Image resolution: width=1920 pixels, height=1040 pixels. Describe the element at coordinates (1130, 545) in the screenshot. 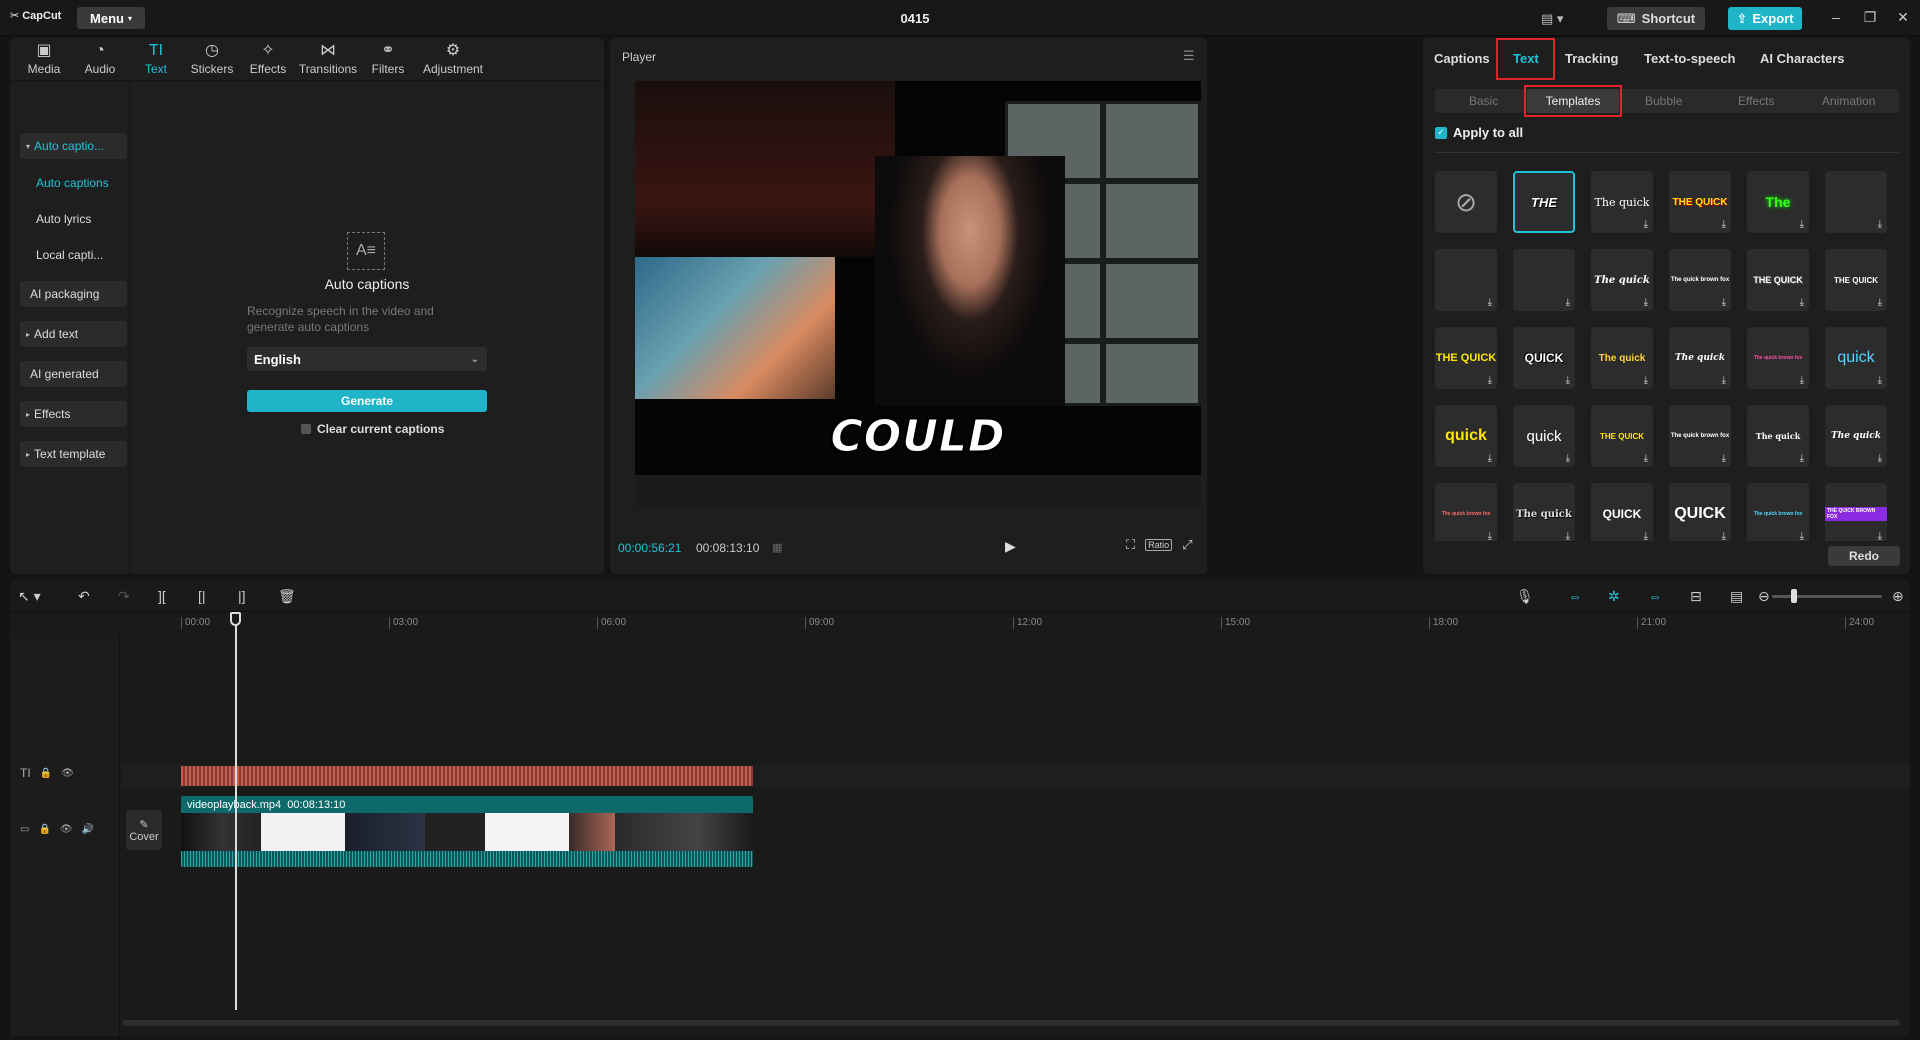

I see `snapshot-icon: ⛶` at that location.